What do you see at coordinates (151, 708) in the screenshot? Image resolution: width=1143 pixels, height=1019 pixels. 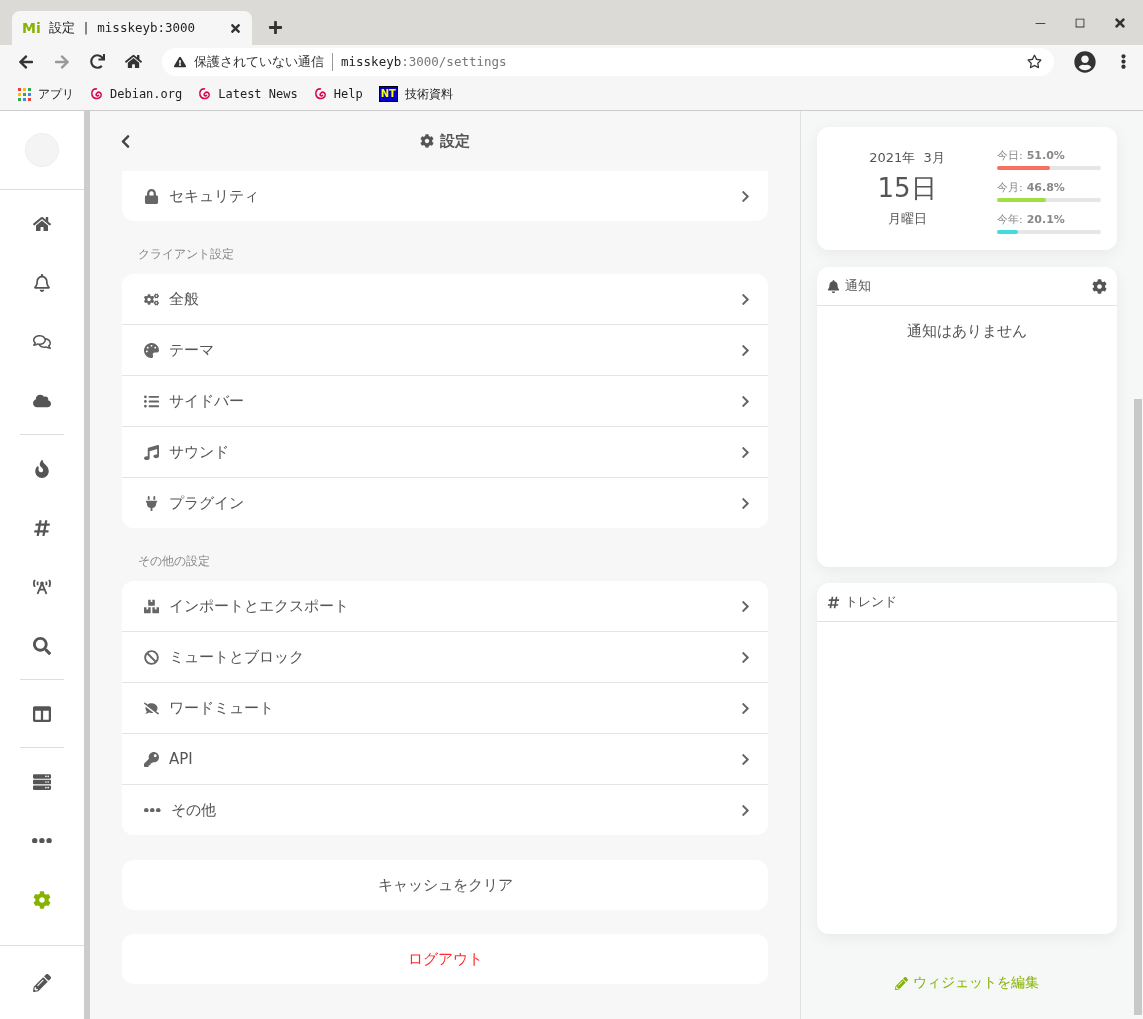 I see `crossed-comment-icon` at bounding box center [151, 708].